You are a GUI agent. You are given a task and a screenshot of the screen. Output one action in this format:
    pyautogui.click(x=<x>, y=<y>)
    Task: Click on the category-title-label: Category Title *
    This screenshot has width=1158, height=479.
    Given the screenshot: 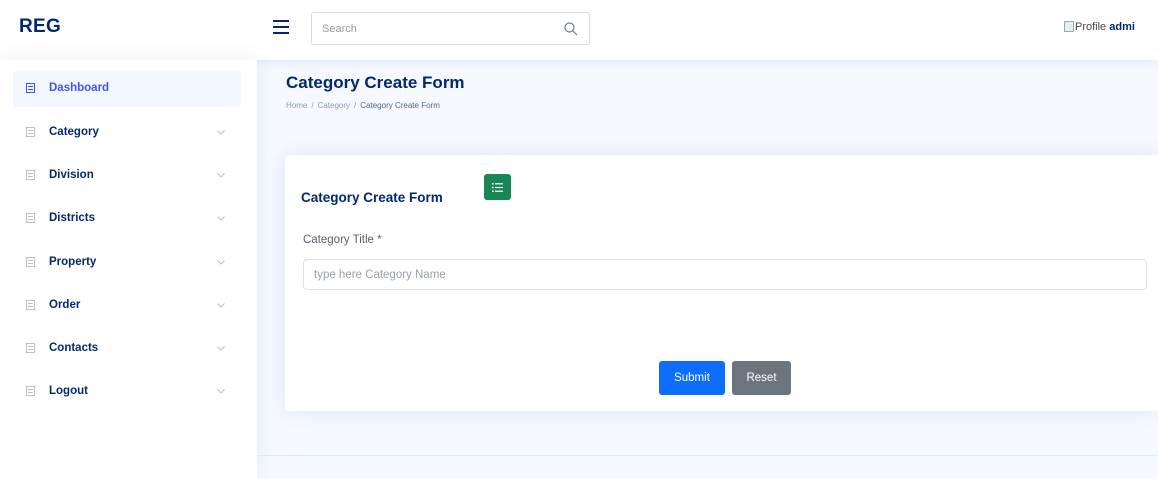 What is the action you would take?
    pyautogui.click(x=342, y=240)
    